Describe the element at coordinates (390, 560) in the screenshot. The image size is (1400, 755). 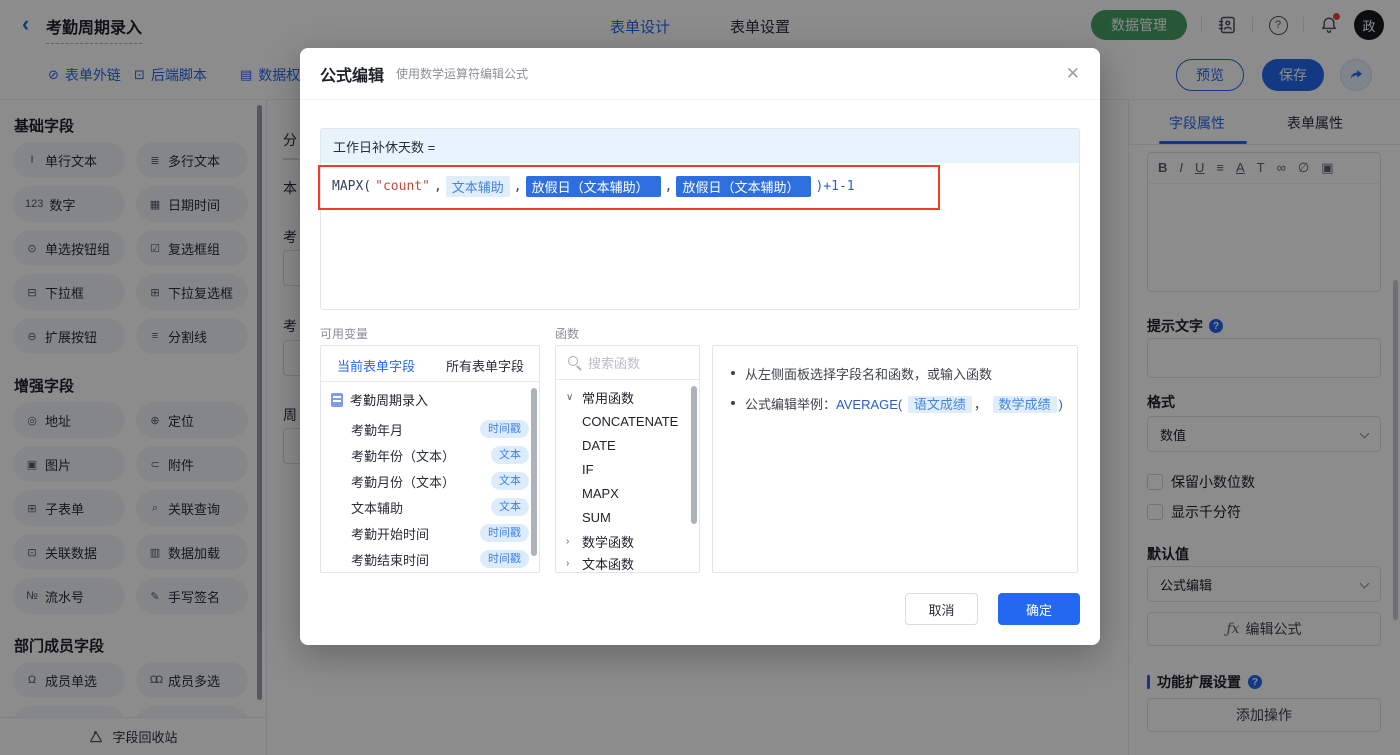
I see `variable-name: 考勤结束时间` at that location.